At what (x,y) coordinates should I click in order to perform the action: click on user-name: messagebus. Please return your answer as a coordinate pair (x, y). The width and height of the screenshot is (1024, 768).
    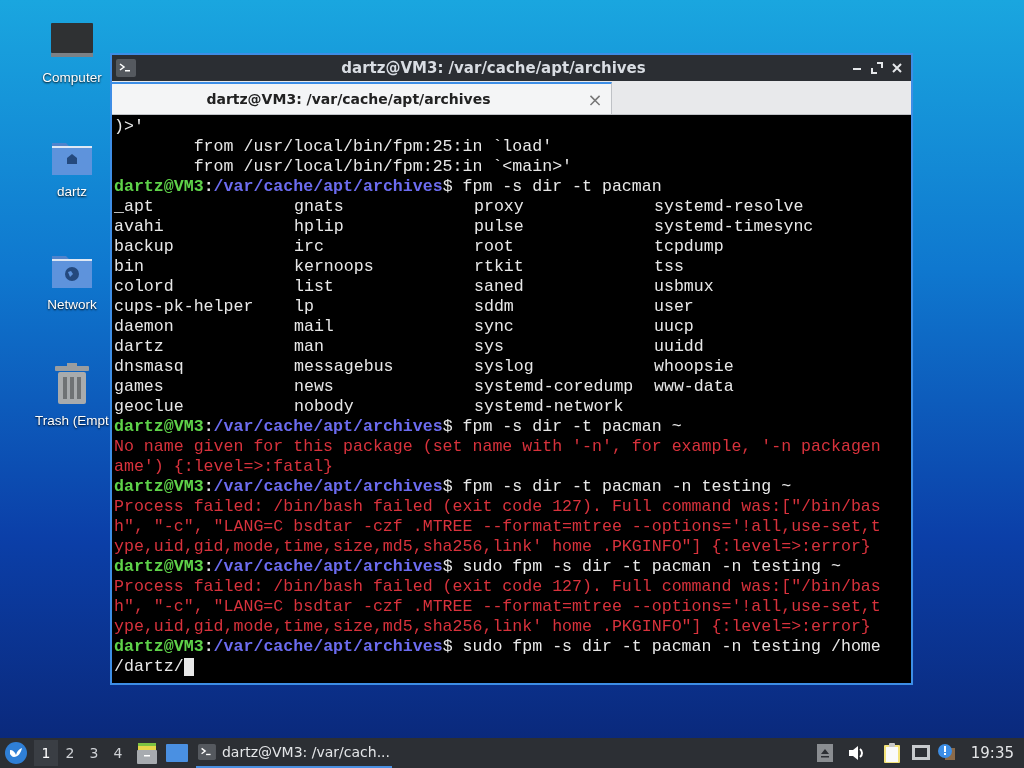
    Looking at the image, I should click on (344, 367).